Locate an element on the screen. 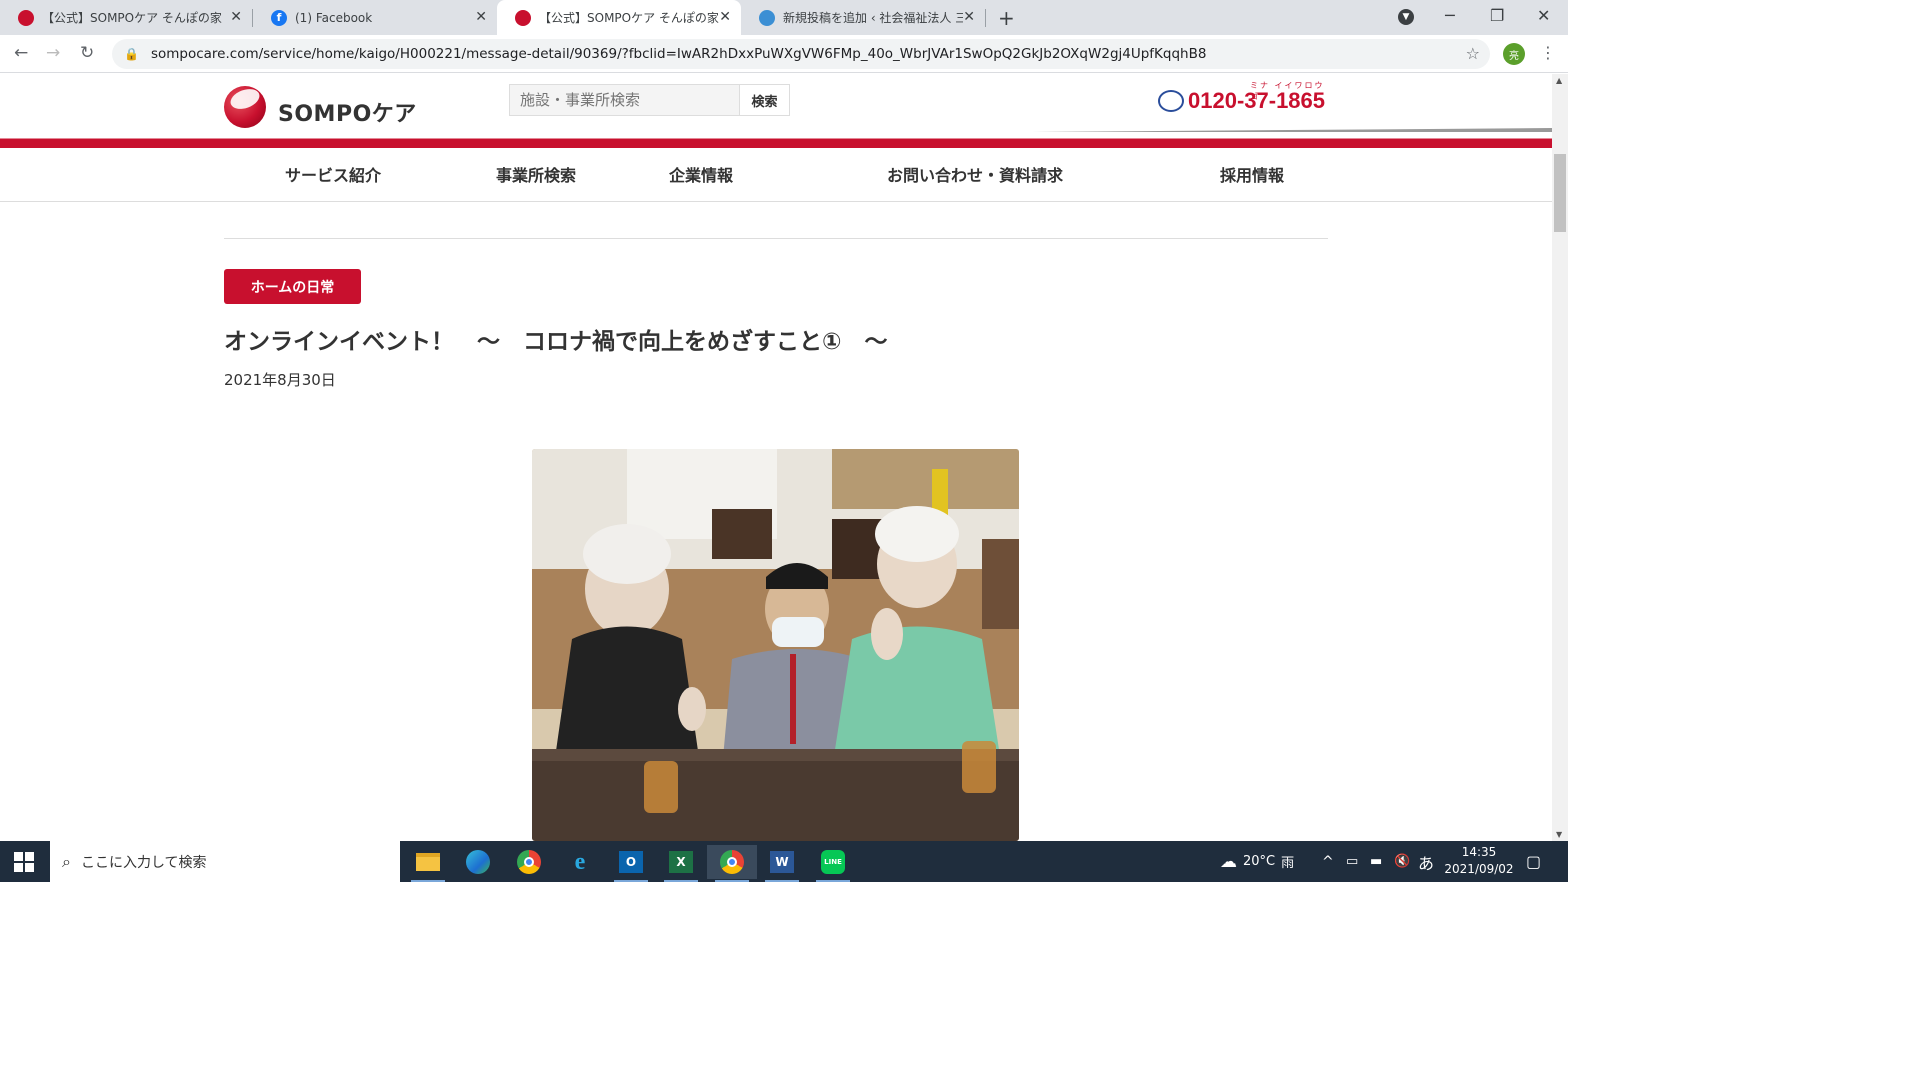  maximize-button: ❐ is located at coordinates (1497, 15).